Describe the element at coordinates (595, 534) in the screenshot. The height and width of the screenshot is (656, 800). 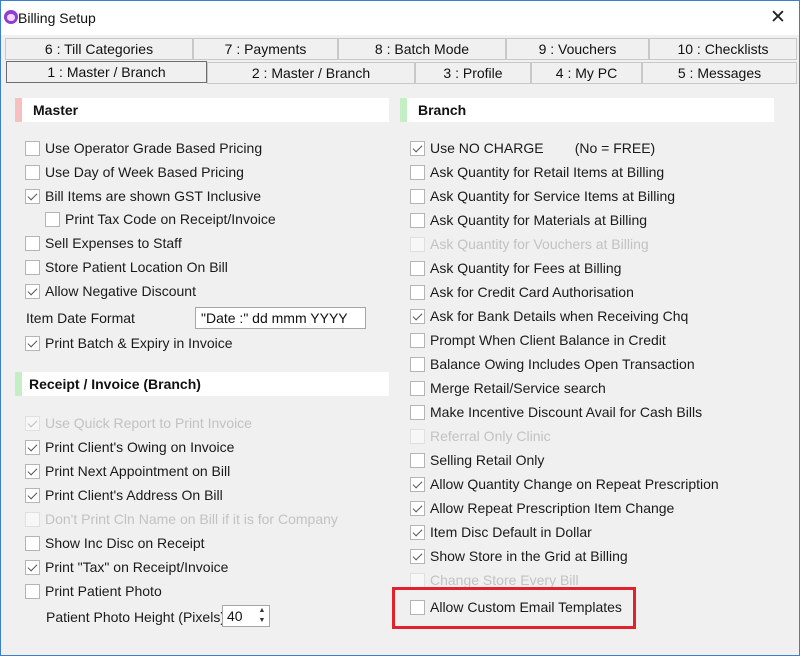
I see `checkbox-item-disc-default-in-dollar: Item Disc Default in Dollar` at that location.